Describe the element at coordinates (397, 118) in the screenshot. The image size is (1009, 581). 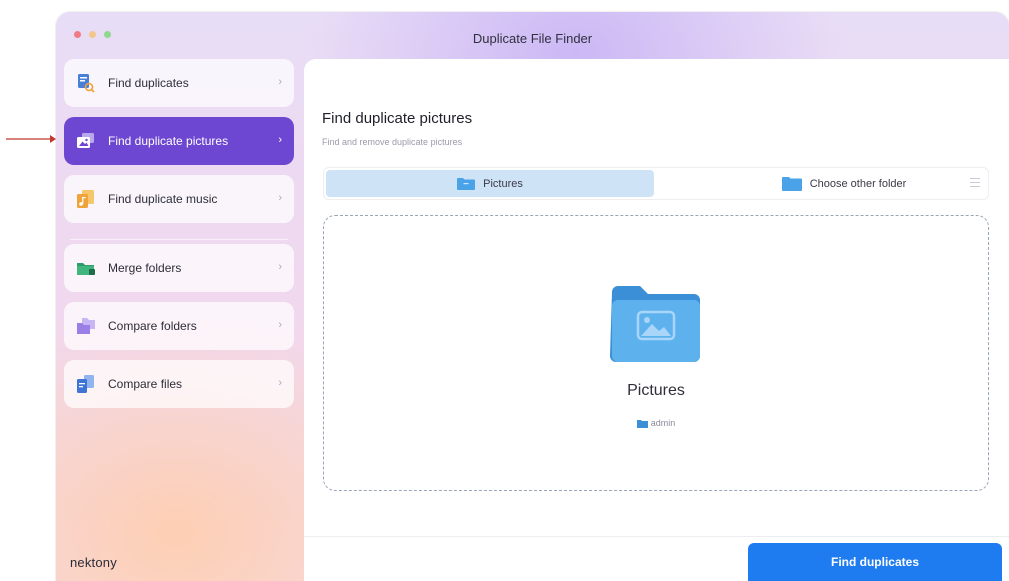
I see `page-title: Find duplicate pictures` at that location.